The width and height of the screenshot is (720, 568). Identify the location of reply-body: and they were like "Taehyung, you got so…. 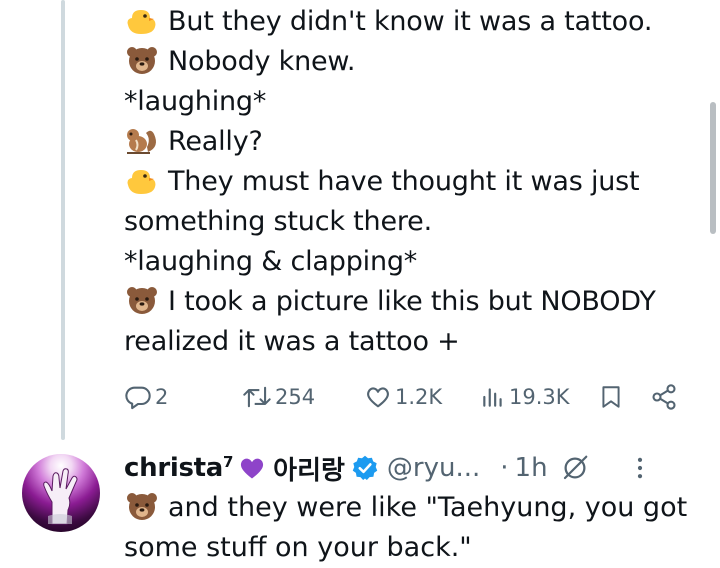
(414, 528).